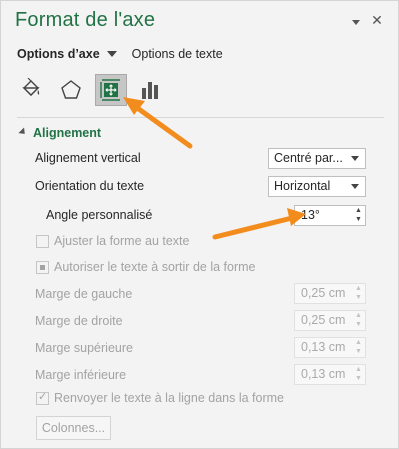 This screenshot has height=449, width=399. What do you see at coordinates (214, 168) in the screenshot?
I see `annotation-arrows` at bounding box center [214, 168].